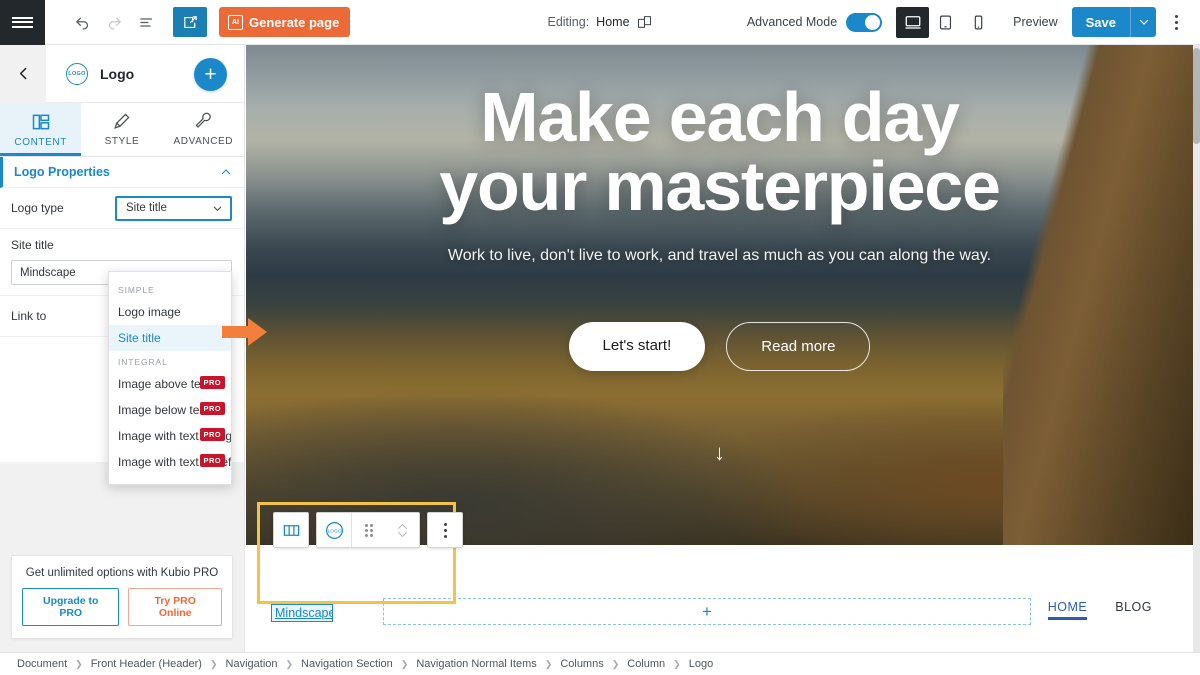 The image size is (1200, 675). What do you see at coordinates (143, 362) in the screenshot?
I see `dropdown-group-integral: INTEGRAL` at bounding box center [143, 362].